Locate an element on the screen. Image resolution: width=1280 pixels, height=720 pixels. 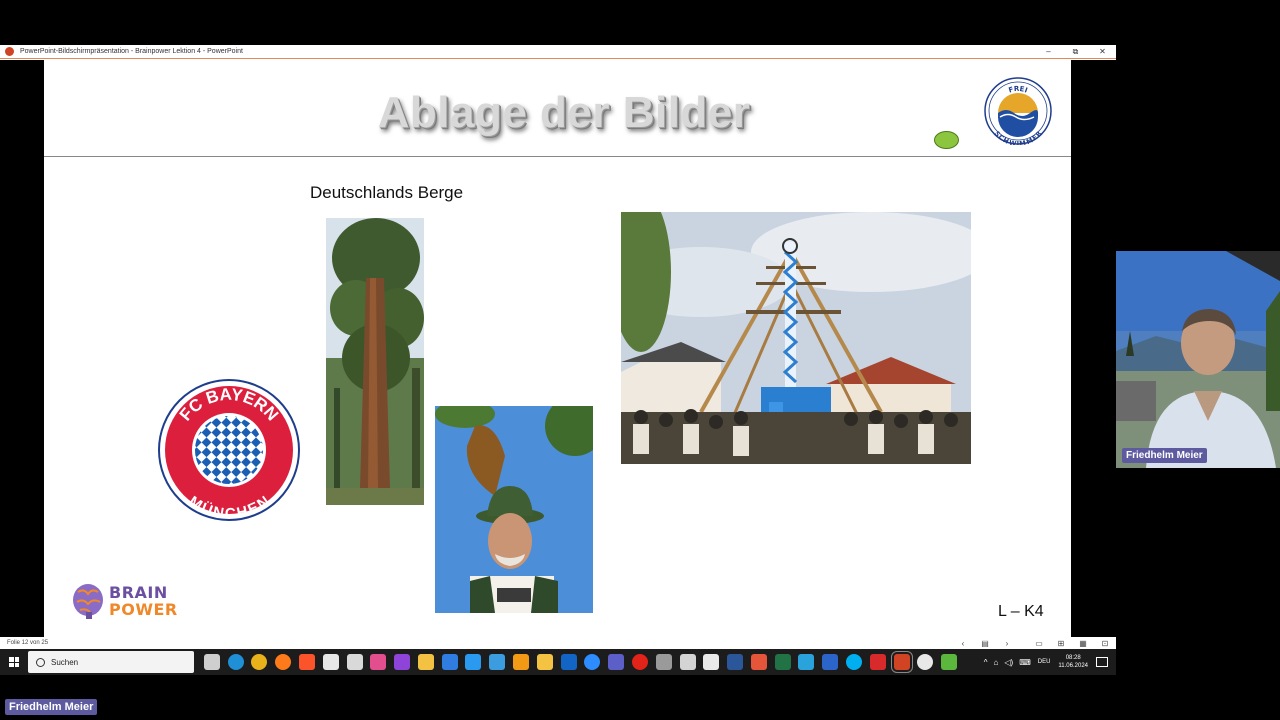
title-divider is located at coordinates (557, 156).